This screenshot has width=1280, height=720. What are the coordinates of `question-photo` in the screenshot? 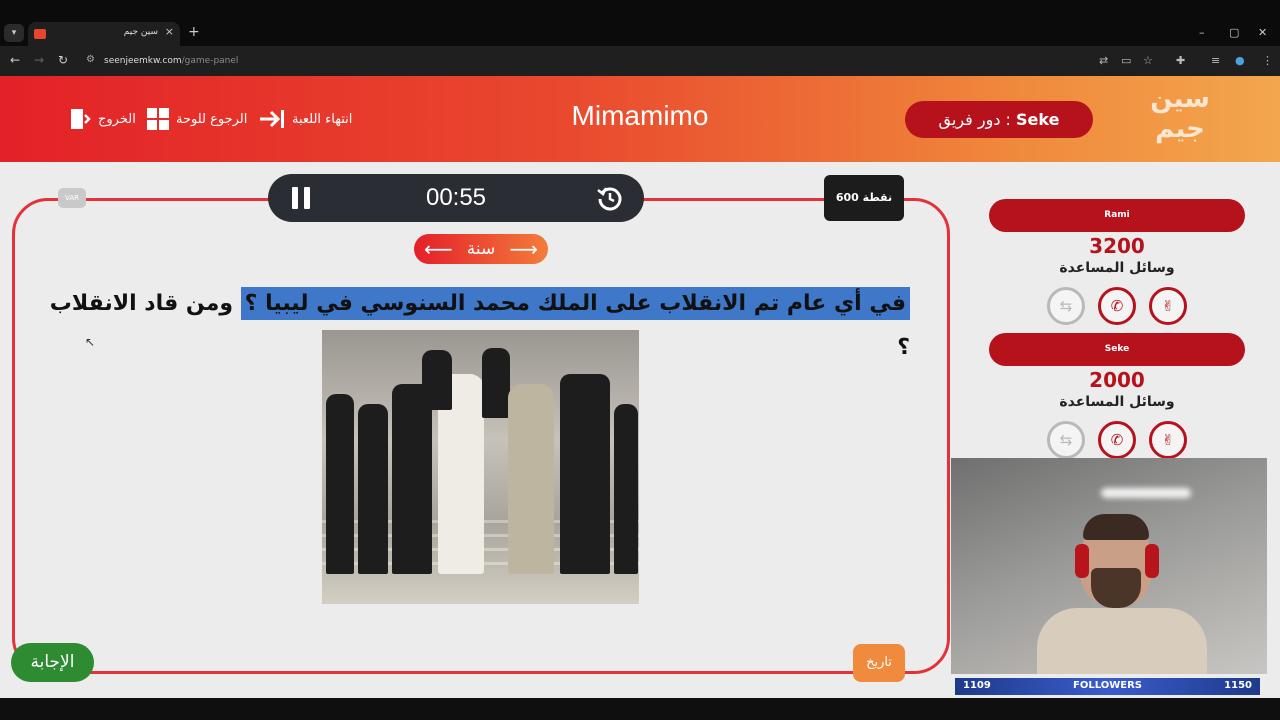 It's located at (480, 467).